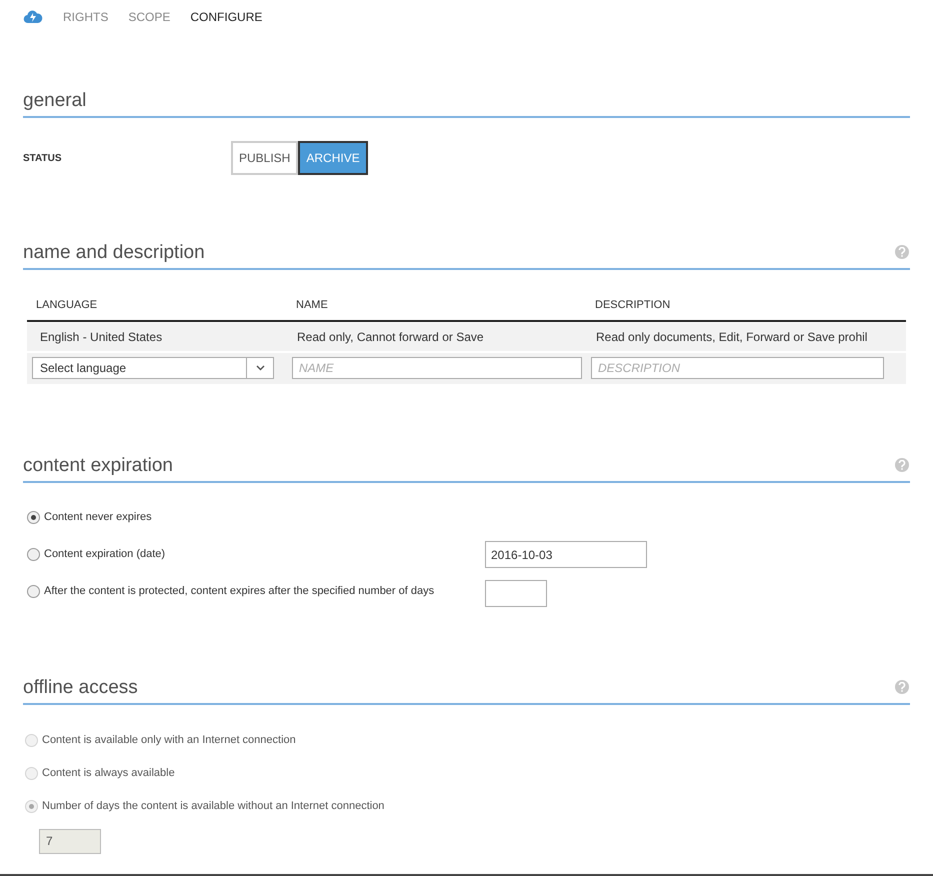 Image resolution: width=933 pixels, height=876 pixels. Describe the element at coordinates (732, 337) in the screenshot. I see `table-cell-text: Read only documents, Edit, Forward or Save prohil` at that location.